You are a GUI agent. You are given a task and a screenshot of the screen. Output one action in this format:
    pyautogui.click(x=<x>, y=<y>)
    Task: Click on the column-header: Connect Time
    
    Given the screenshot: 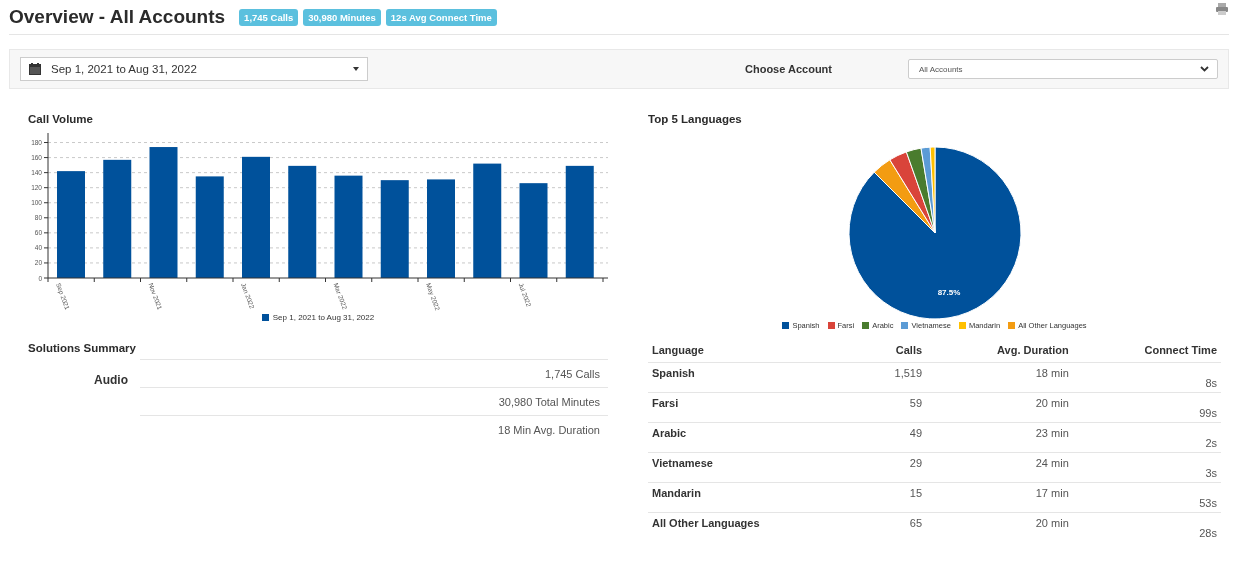 What is the action you would take?
    pyautogui.click(x=1146, y=351)
    